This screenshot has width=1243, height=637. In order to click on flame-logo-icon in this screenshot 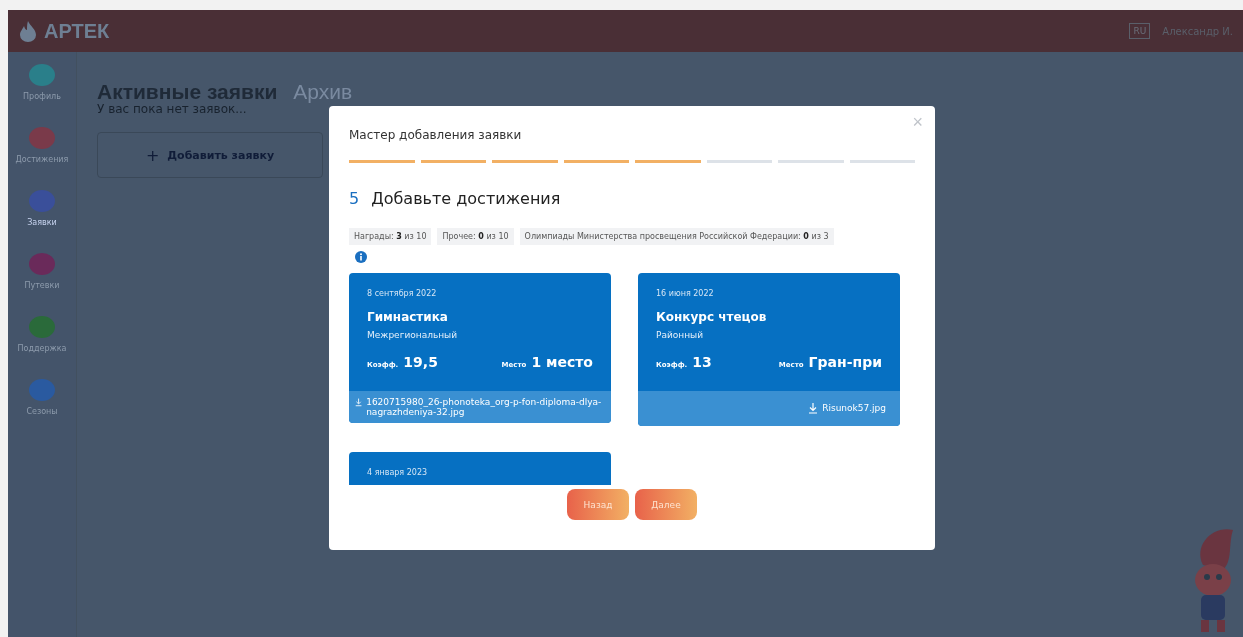, I will do `click(28, 31)`.